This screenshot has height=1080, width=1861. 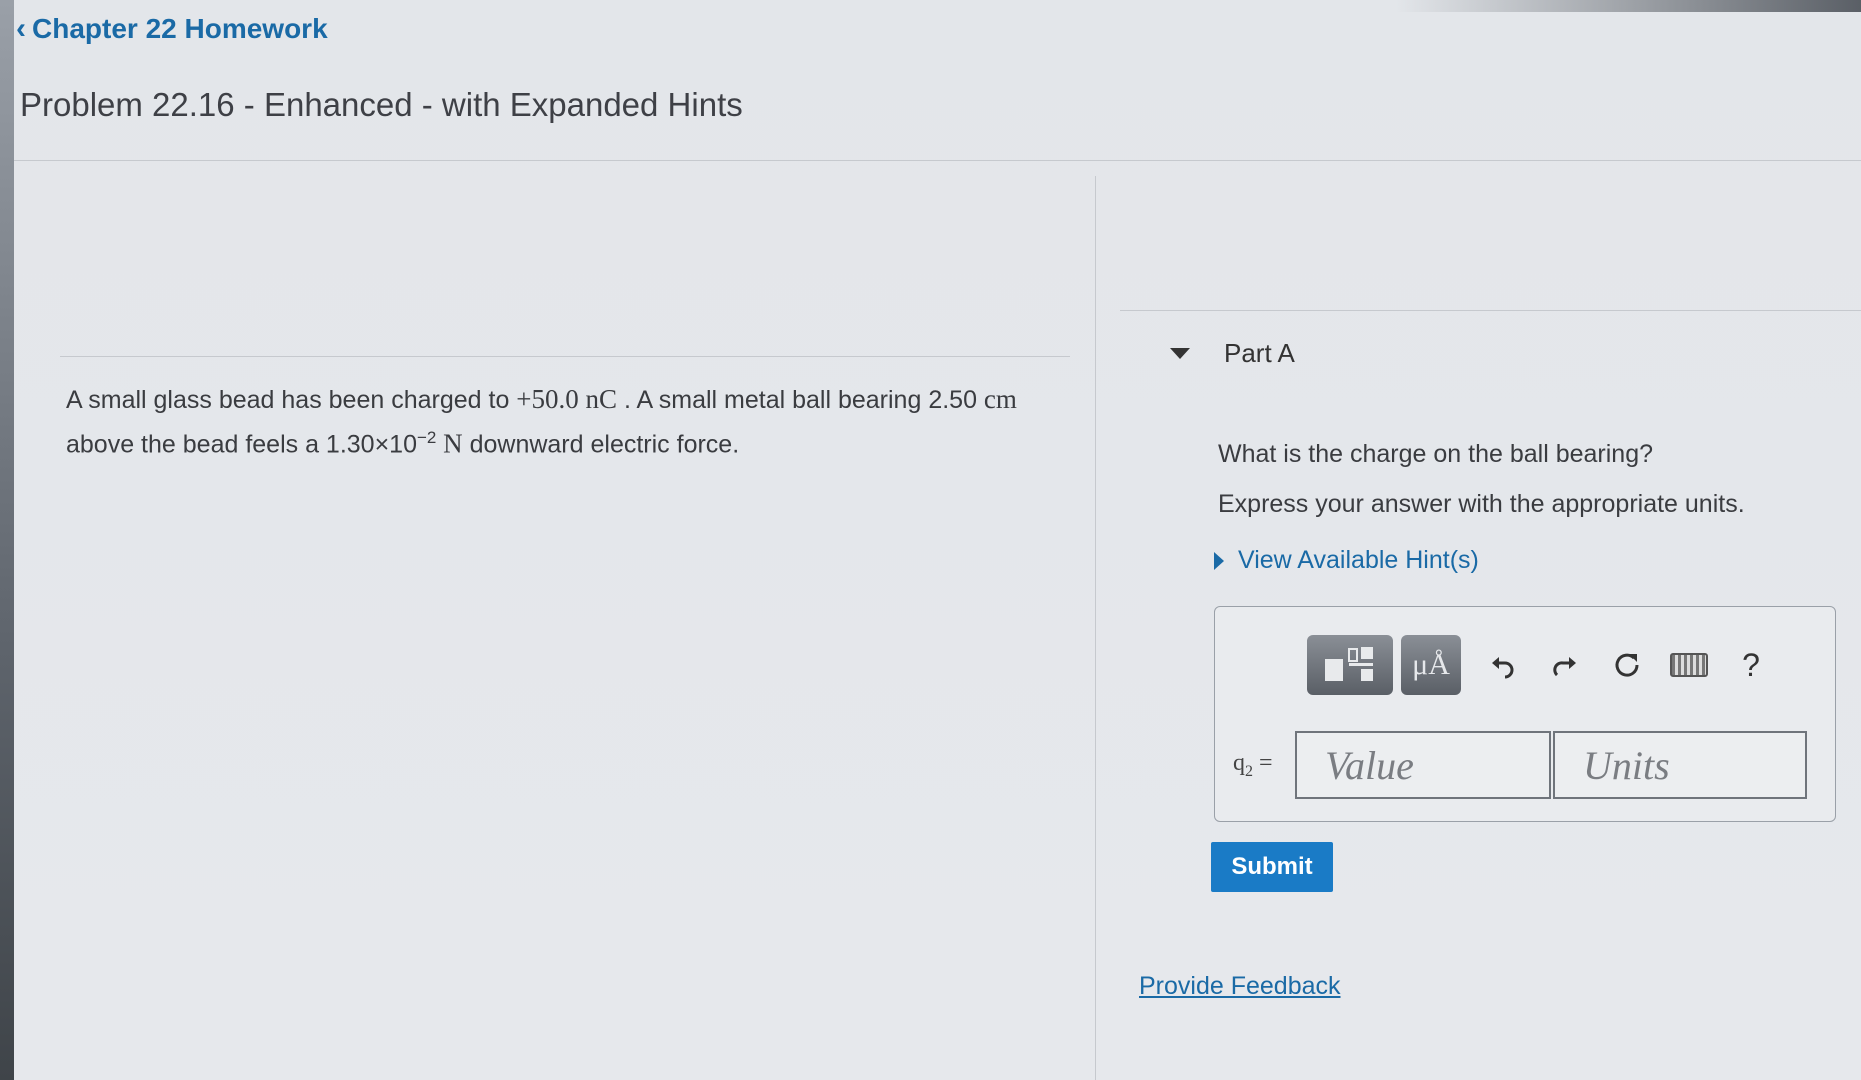 I want to click on templates-button, so click(x=1350, y=665).